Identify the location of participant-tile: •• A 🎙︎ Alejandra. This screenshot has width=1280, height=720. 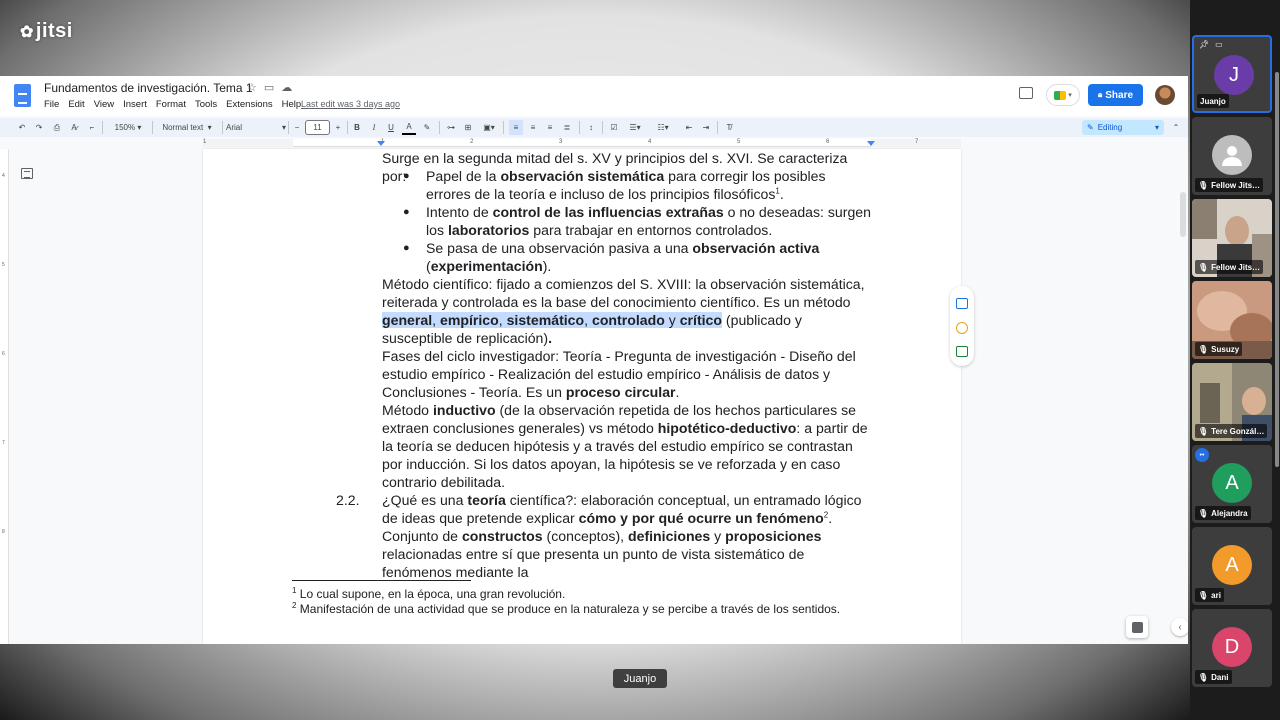
(1232, 484).